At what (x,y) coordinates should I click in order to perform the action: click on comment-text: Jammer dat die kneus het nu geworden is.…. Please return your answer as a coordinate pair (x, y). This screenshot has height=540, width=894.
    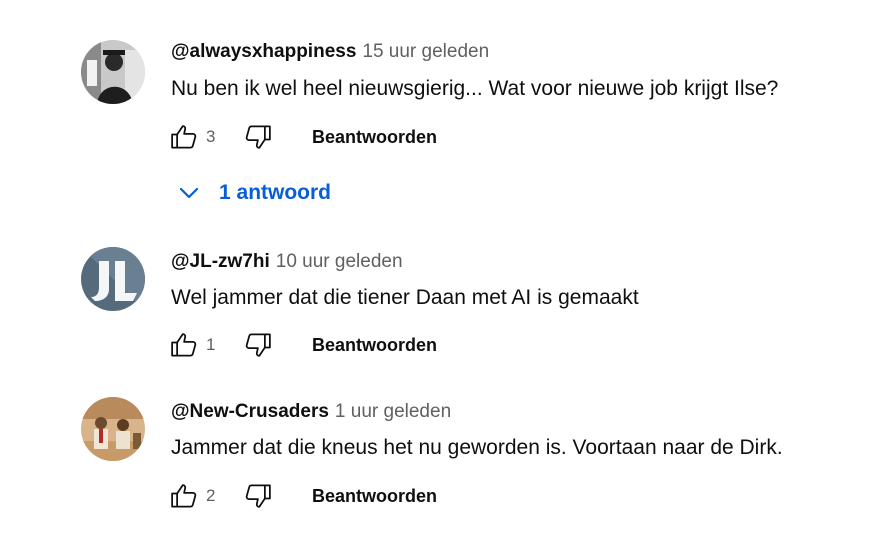
    Looking at the image, I should click on (477, 447).